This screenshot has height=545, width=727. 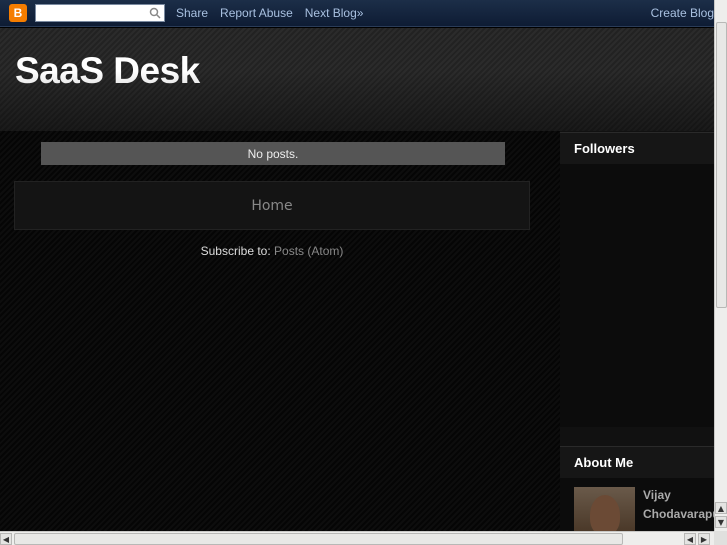 What do you see at coordinates (721, 508) in the screenshot?
I see `scroll-up-arrow-icon: ▲` at bounding box center [721, 508].